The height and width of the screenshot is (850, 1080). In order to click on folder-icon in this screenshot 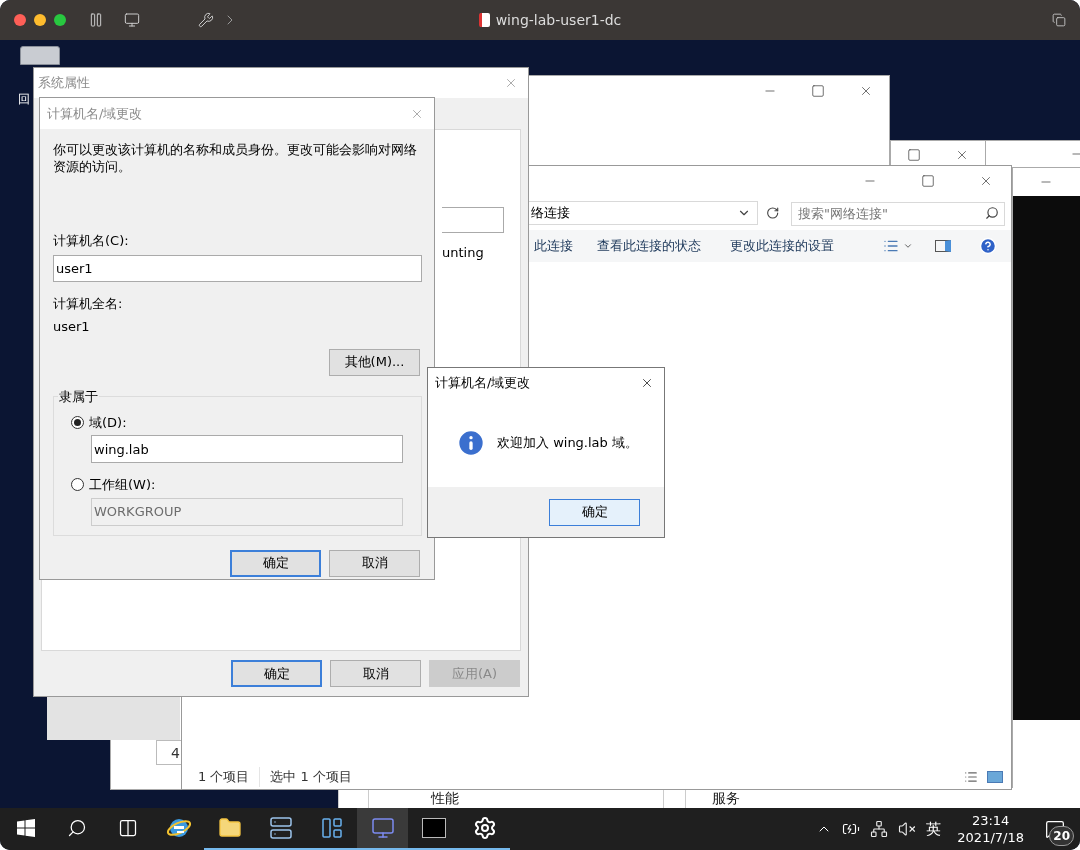, I will do `click(229, 828)`.